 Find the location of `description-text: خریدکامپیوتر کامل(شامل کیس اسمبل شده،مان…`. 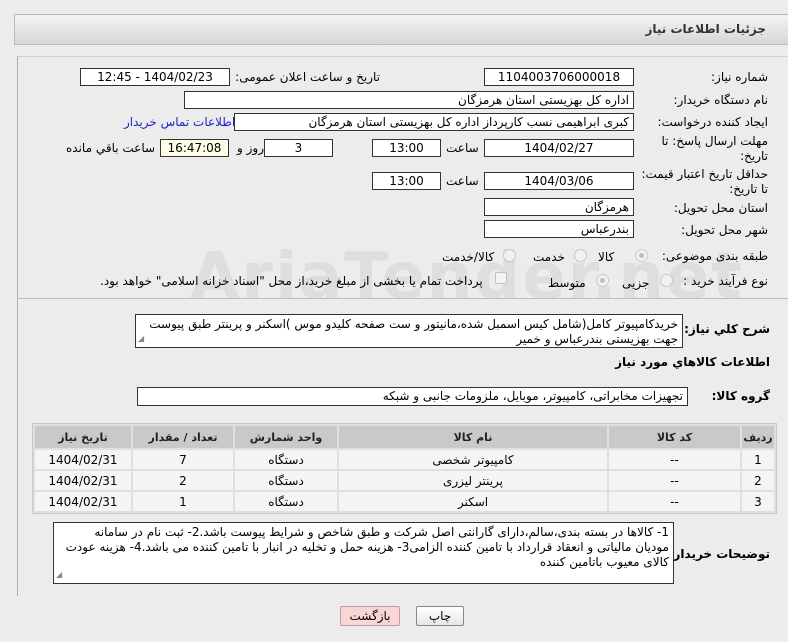

description-text: خریدکامپیوتر کامل(شامل کیس اسمبل شده،مان… is located at coordinates (413, 331).